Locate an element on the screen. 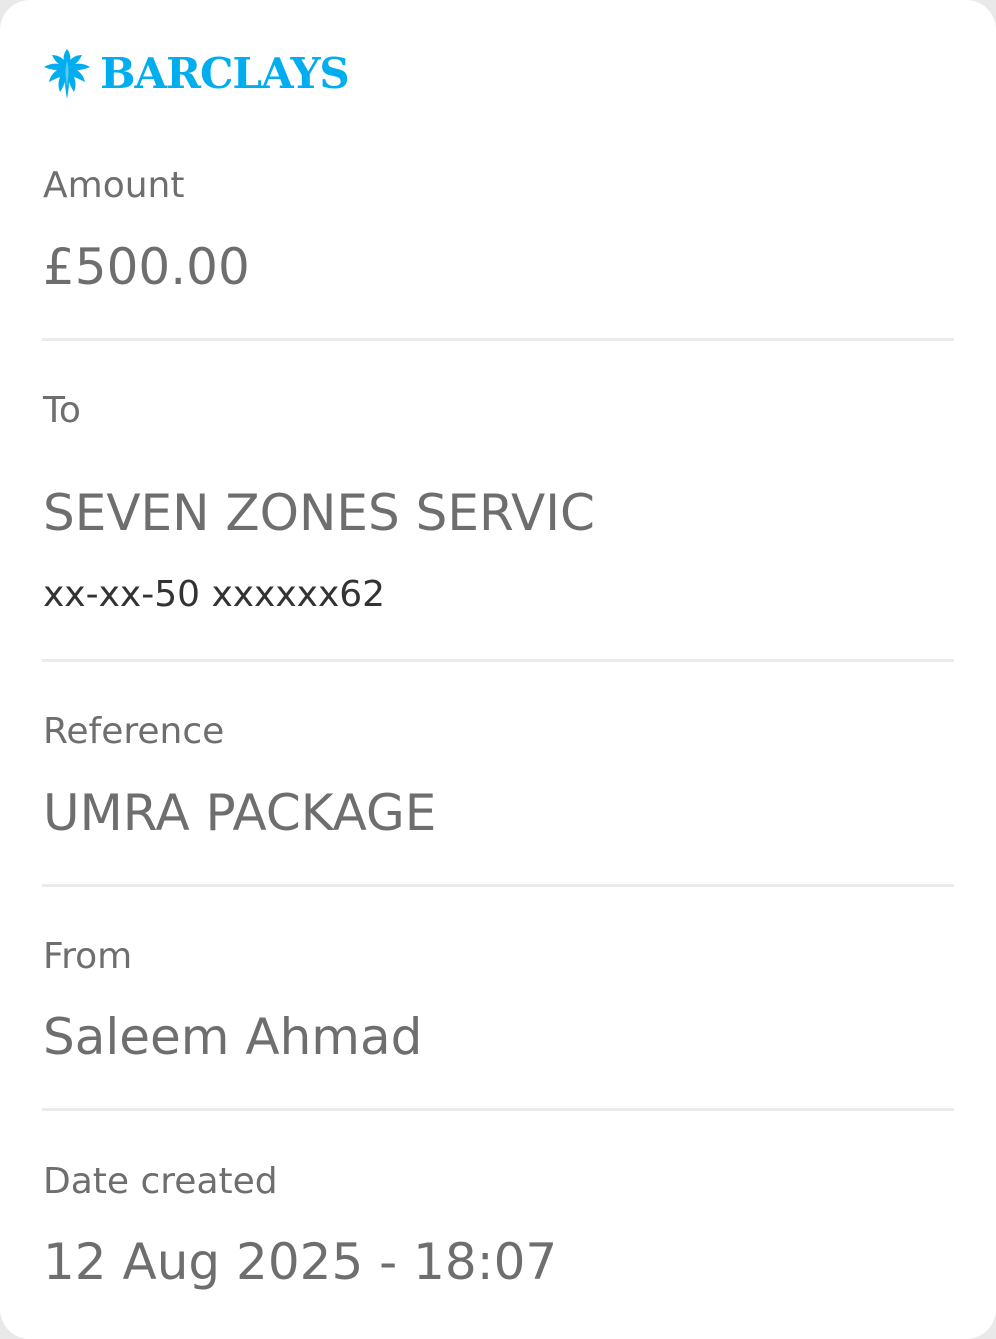  date-created-value: 12 Aug 2025 - 18:07 is located at coordinates (300, 1262).